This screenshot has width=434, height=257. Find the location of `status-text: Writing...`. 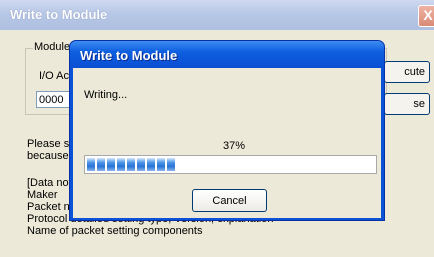

status-text: Writing... is located at coordinates (106, 95).